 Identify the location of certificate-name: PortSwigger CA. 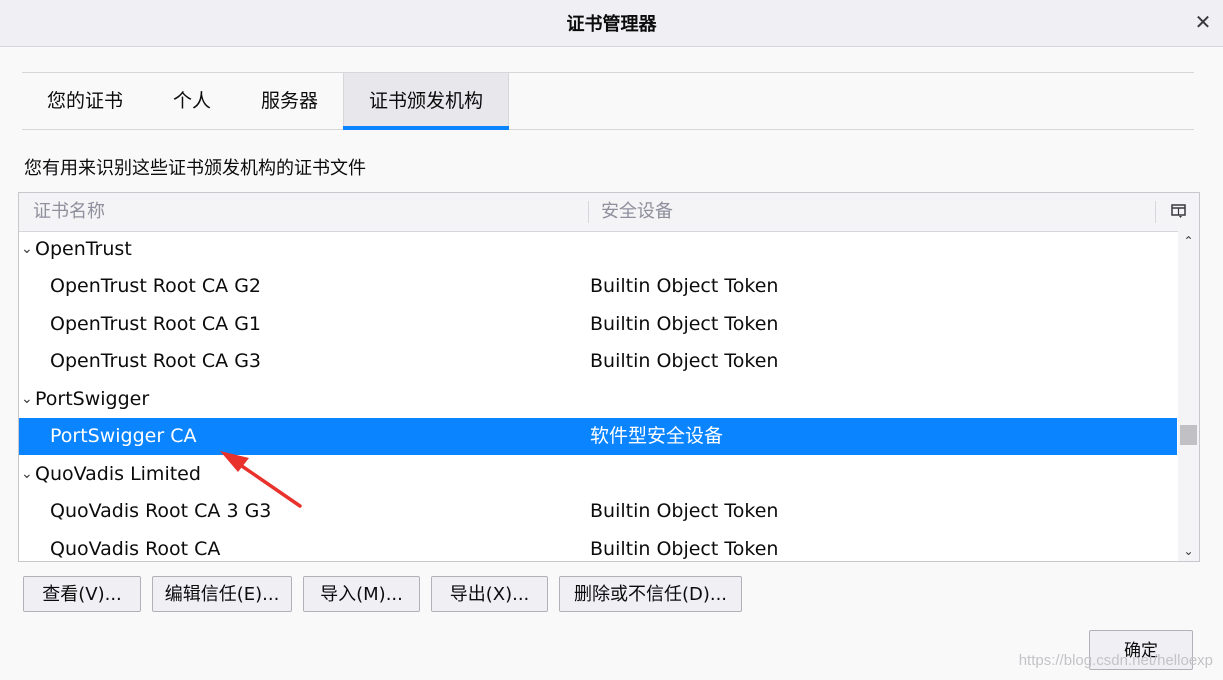
(123, 436).